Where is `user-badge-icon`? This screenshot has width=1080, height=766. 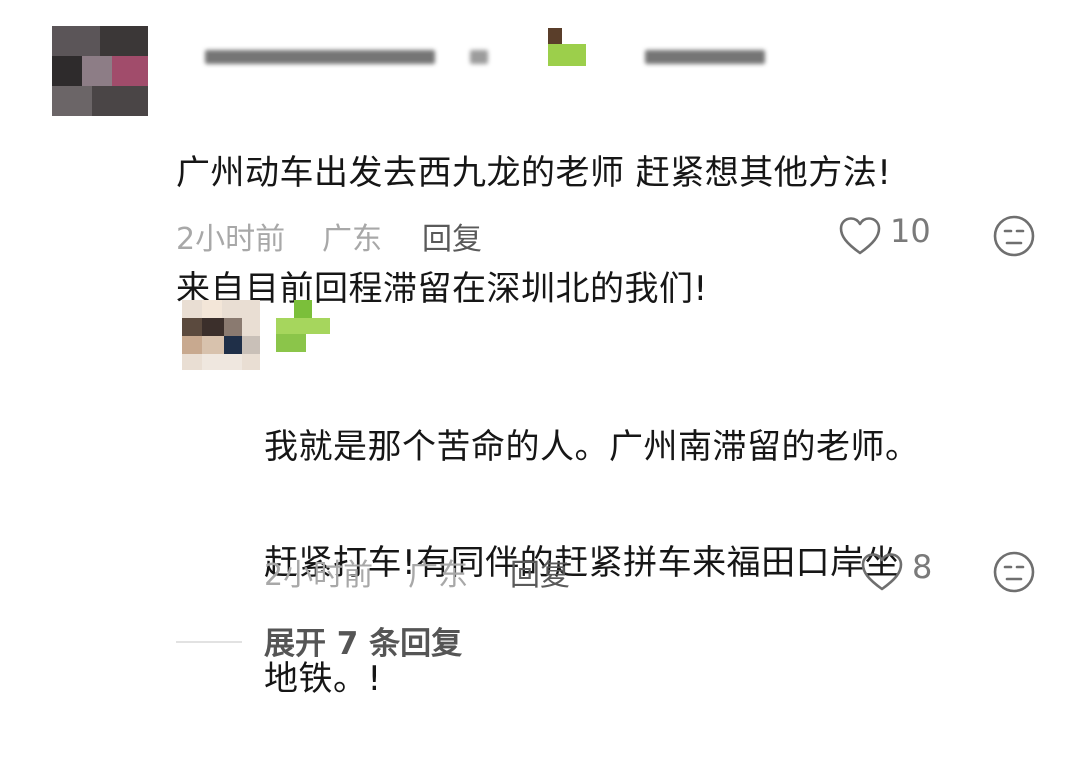
user-badge-icon is located at coordinates (567, 47).